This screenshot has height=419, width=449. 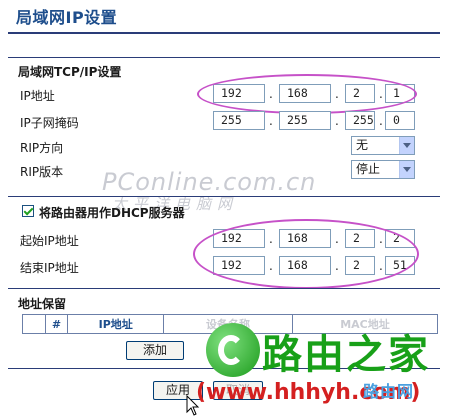 I want to click on subnet-mask-label: IP子网掩码, so click(x=49, y=123).